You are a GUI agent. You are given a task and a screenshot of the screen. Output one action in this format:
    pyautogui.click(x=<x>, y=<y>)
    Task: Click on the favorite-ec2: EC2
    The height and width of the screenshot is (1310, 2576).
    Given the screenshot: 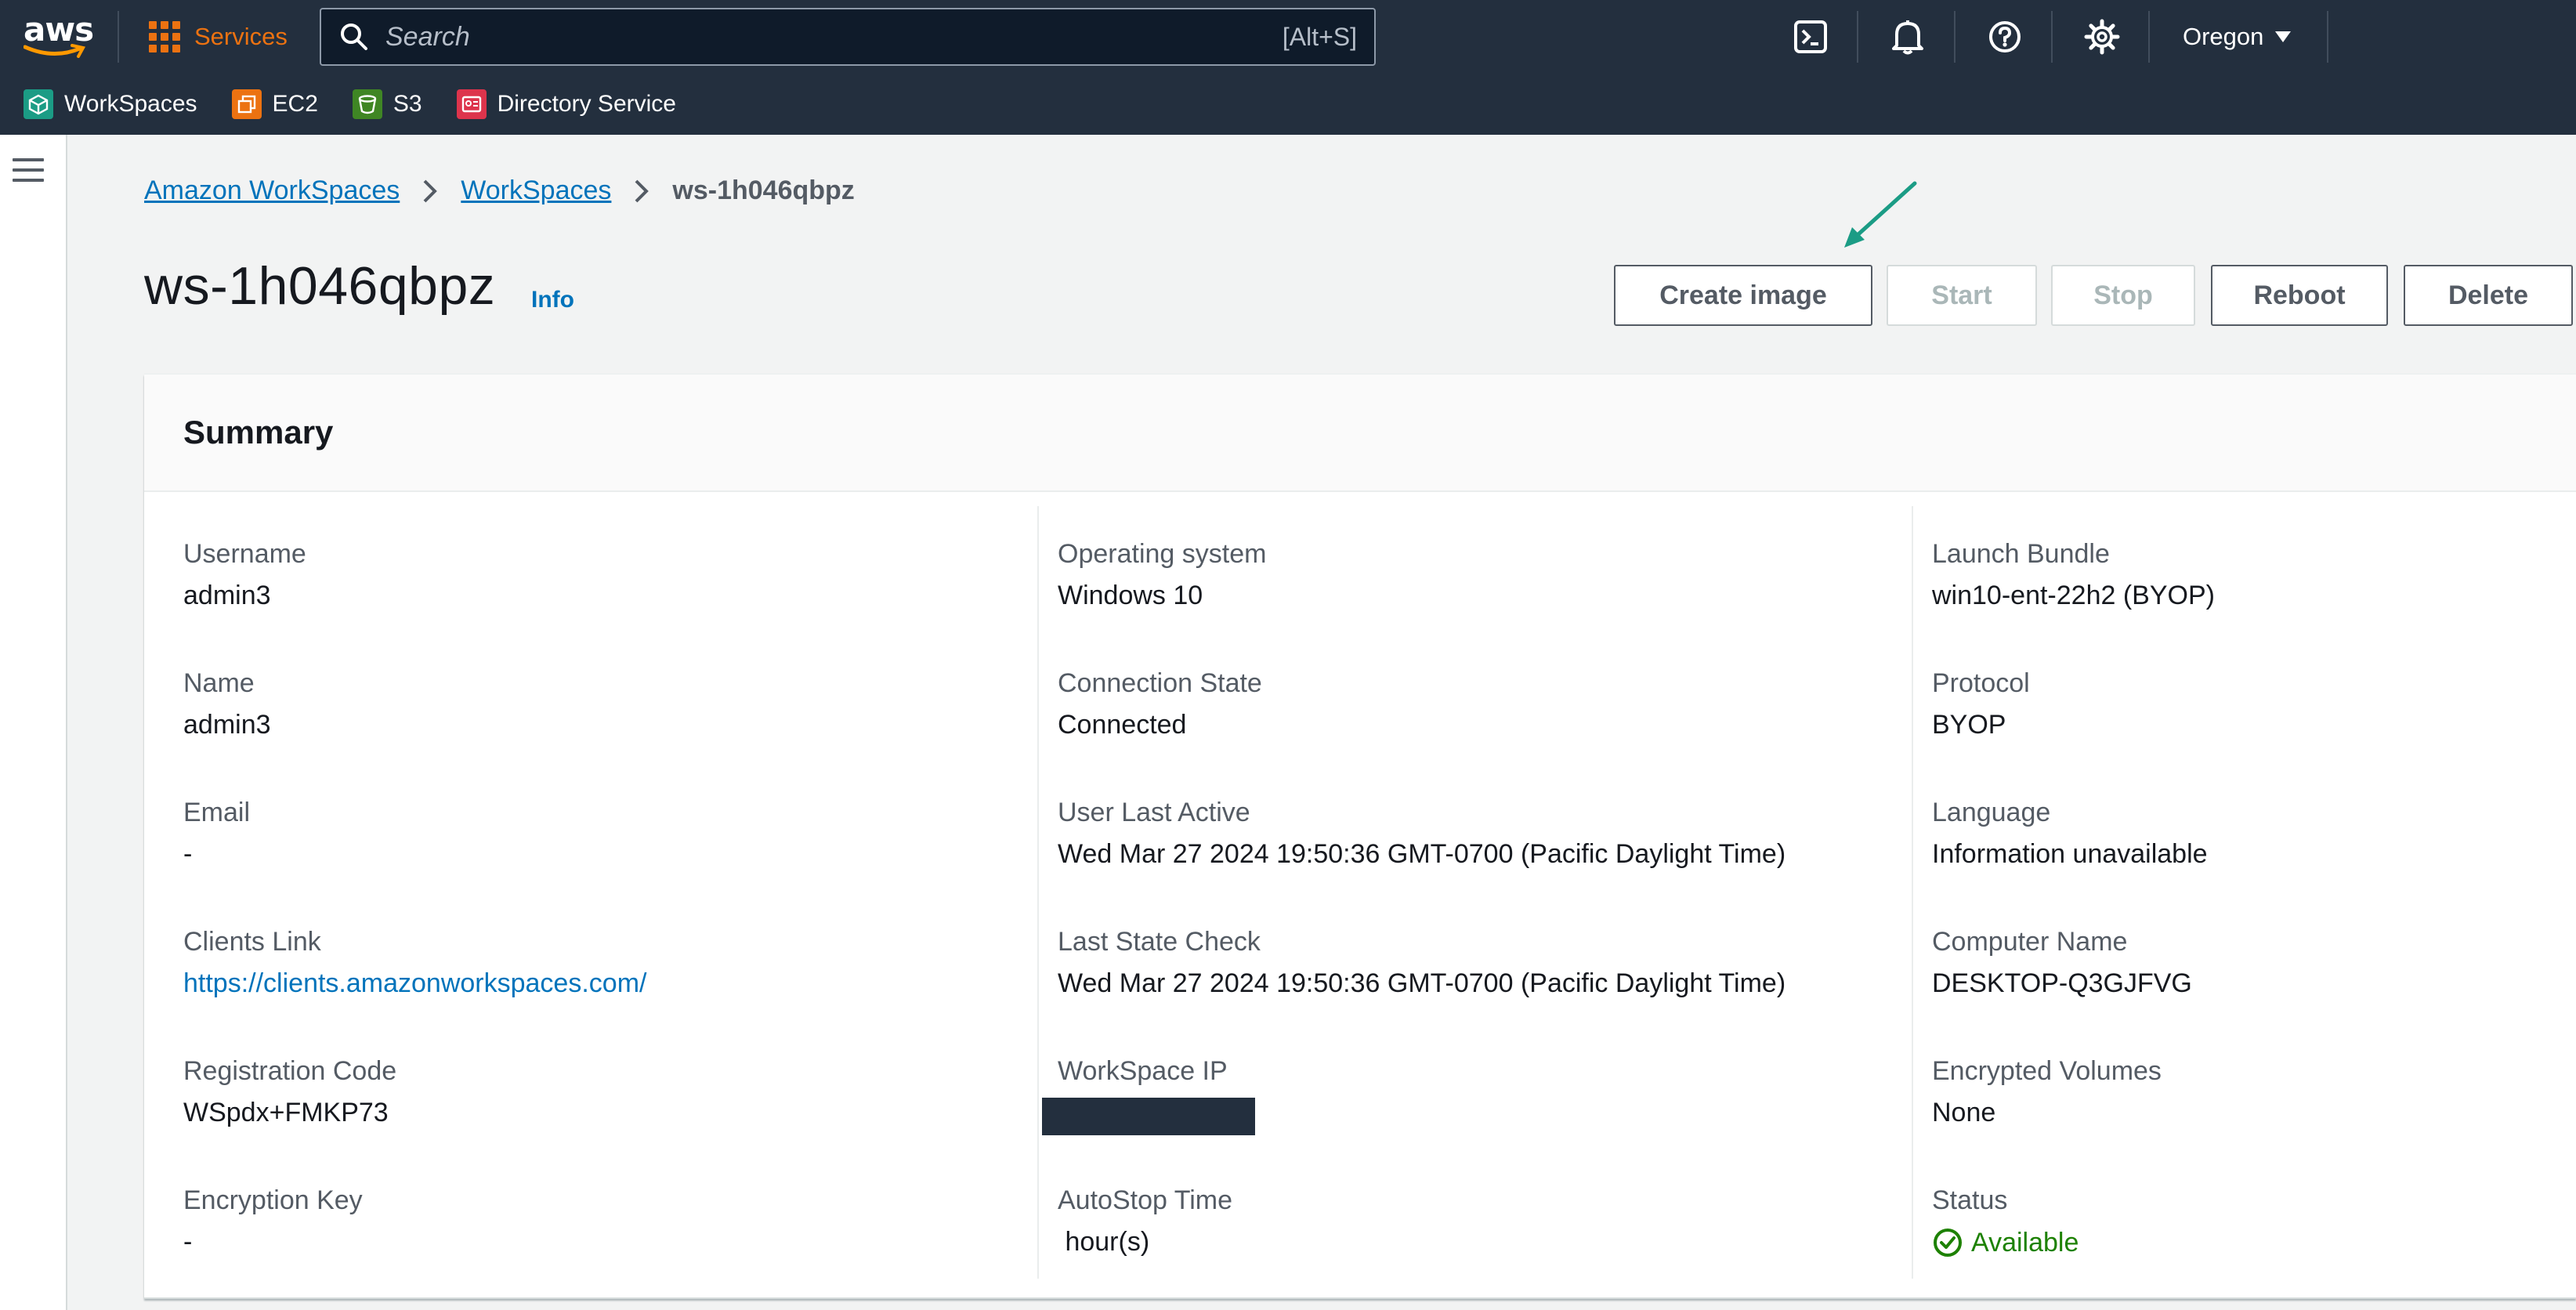 What is the action you would take?
    pyautogui.click(x=274, y=104)
    